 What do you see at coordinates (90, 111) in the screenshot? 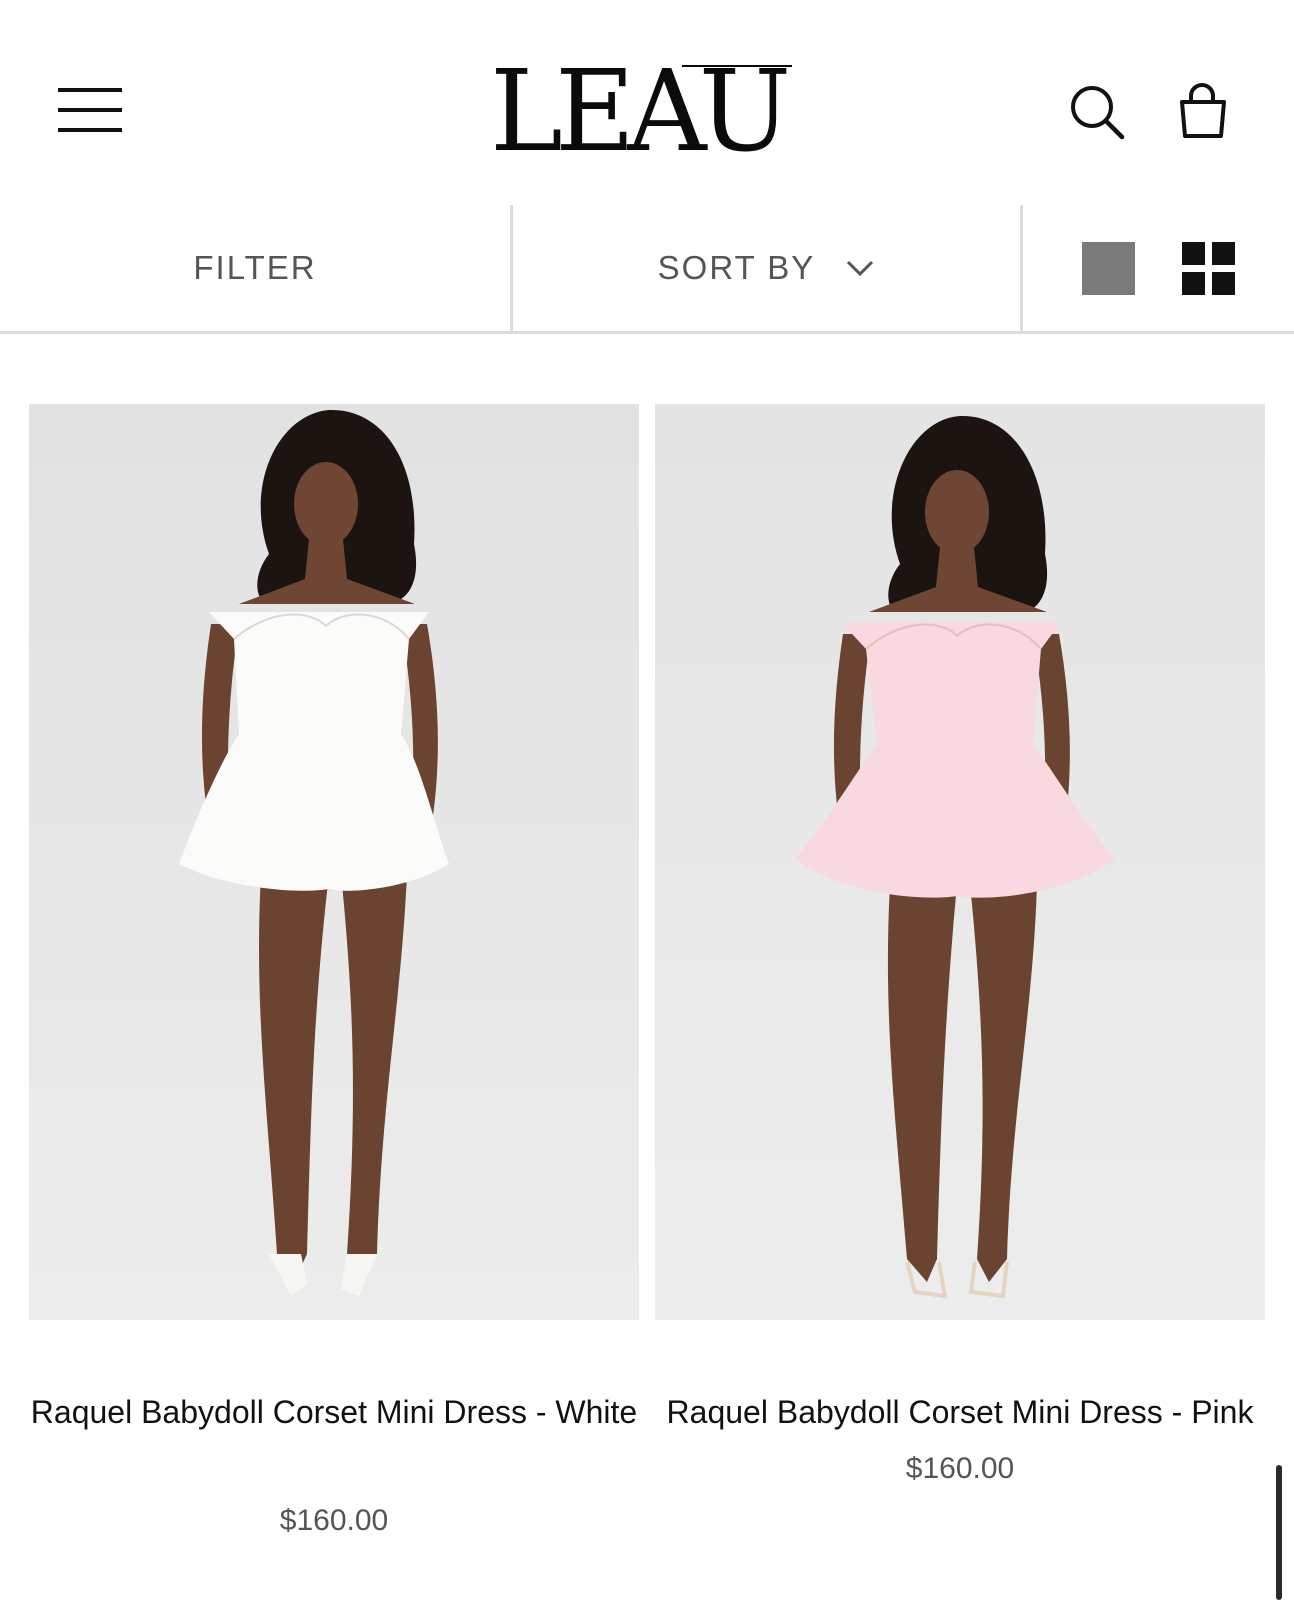
I see `hamburger-menu-icon` at bounding box center [90, 111].